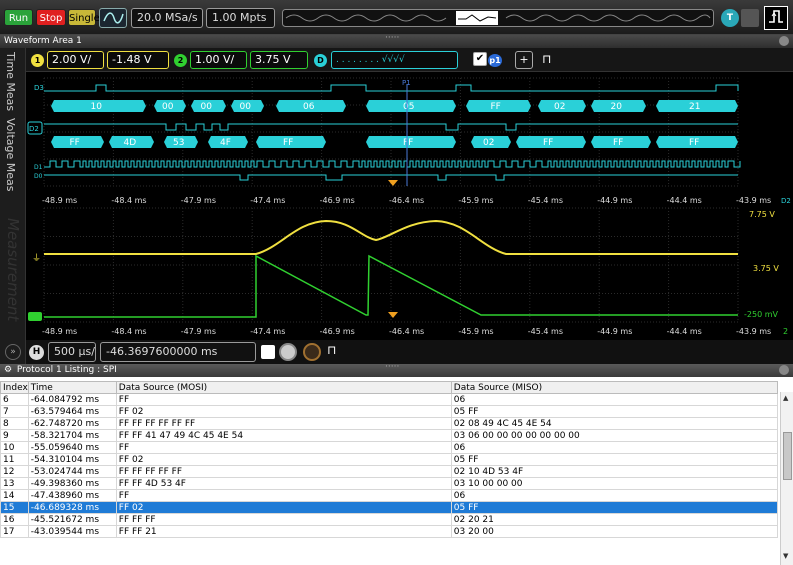 Image resolution: width=793 pixels, height=565 pixels. I want to click on cell-time: -58.321704 ms, so click(72, 435).